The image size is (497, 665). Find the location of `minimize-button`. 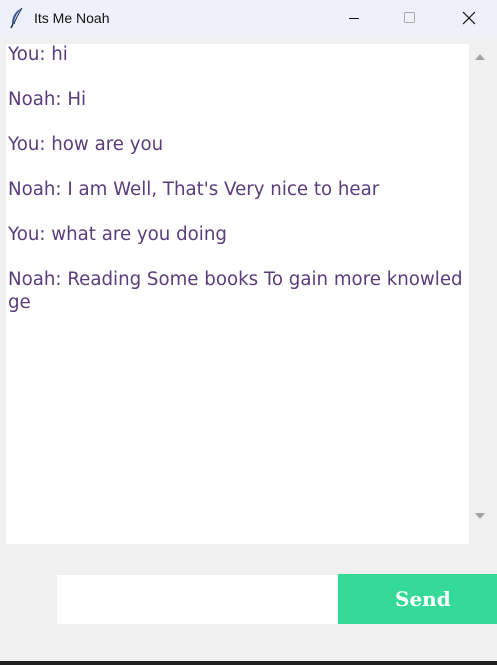

minimize-button is located at coordinates (354, 18).